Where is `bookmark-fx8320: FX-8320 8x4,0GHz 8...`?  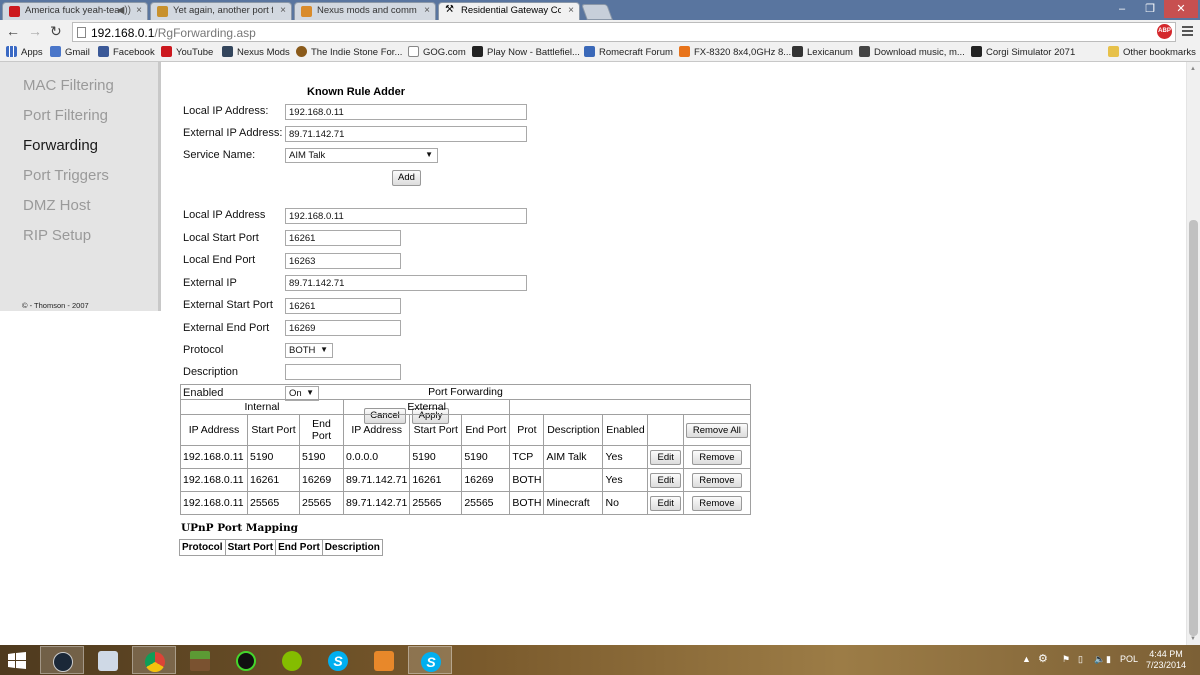
bookmark-fx8320: FX-8320 8x4,0GHz 8... is located at coordinates (735, 52).